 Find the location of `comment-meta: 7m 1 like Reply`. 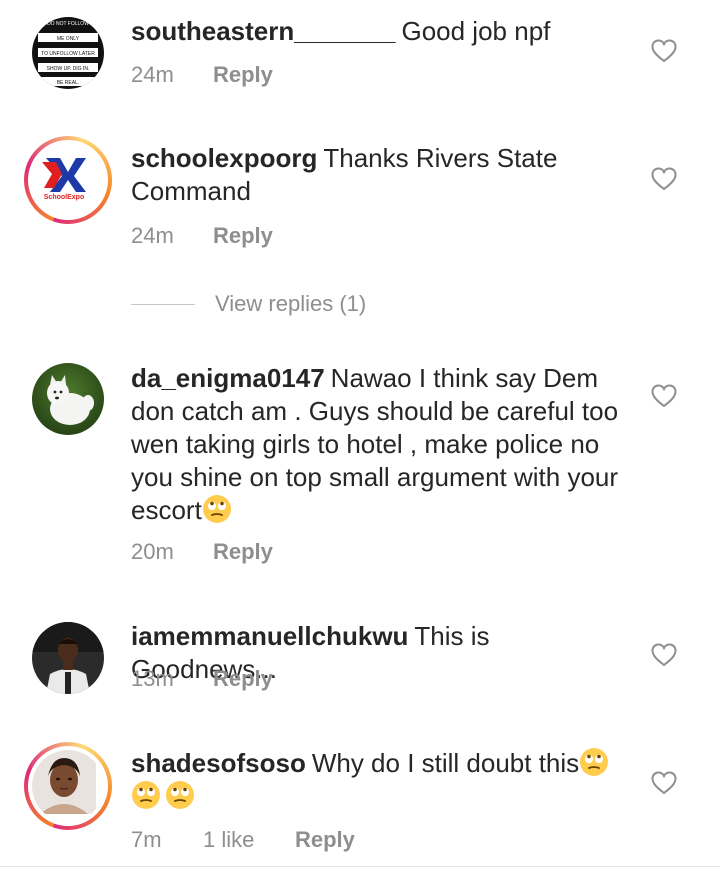

comment-meta: 7m 1 like Reply is located at coordinates (243, 840).